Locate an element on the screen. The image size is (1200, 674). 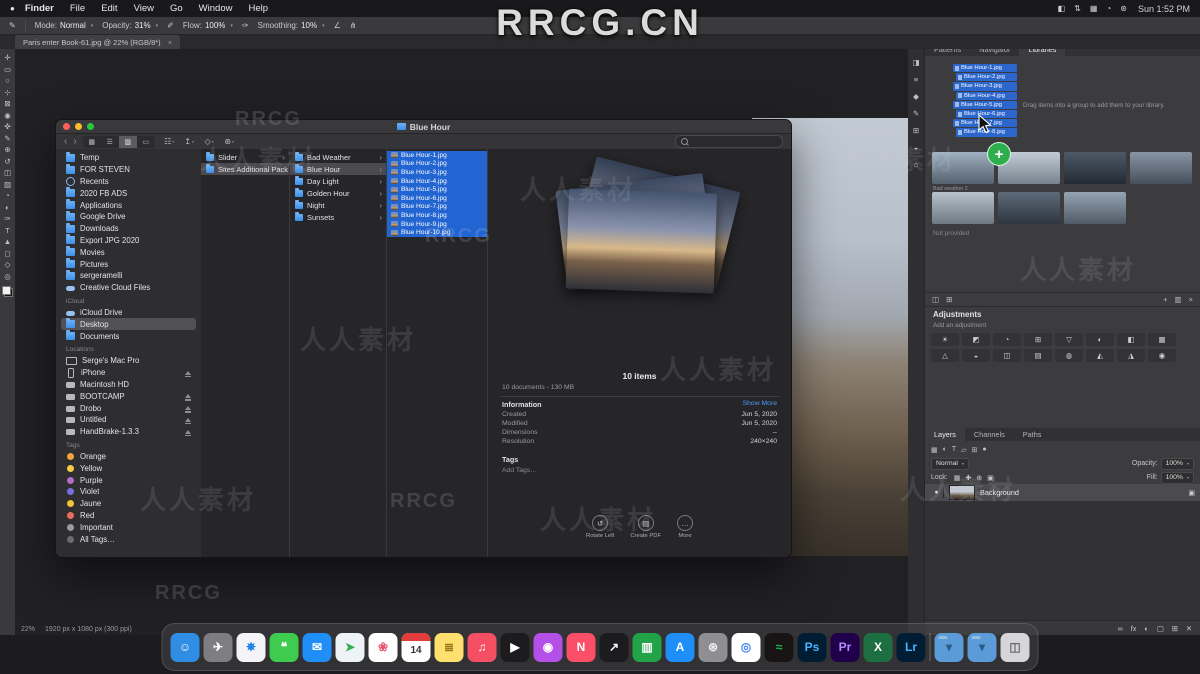
opacity-select: 100% is located at coordinates (1177, 463).